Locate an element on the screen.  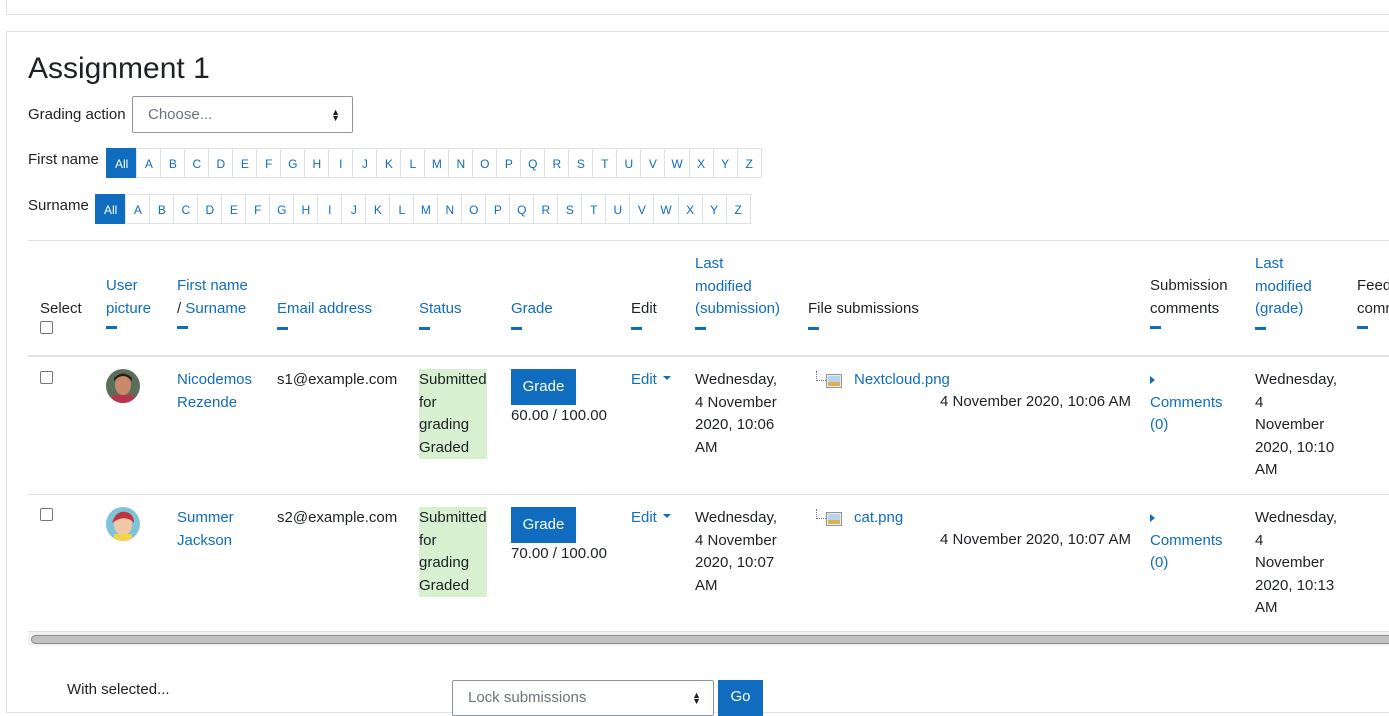
first-name-link: Summer is located at coordinates (205, 517).